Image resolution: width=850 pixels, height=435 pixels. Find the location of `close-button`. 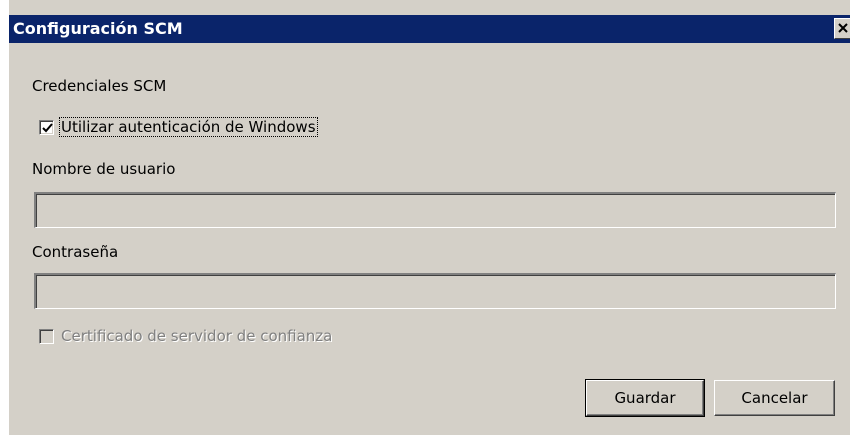

close-button is located at coordinates (842, 28).